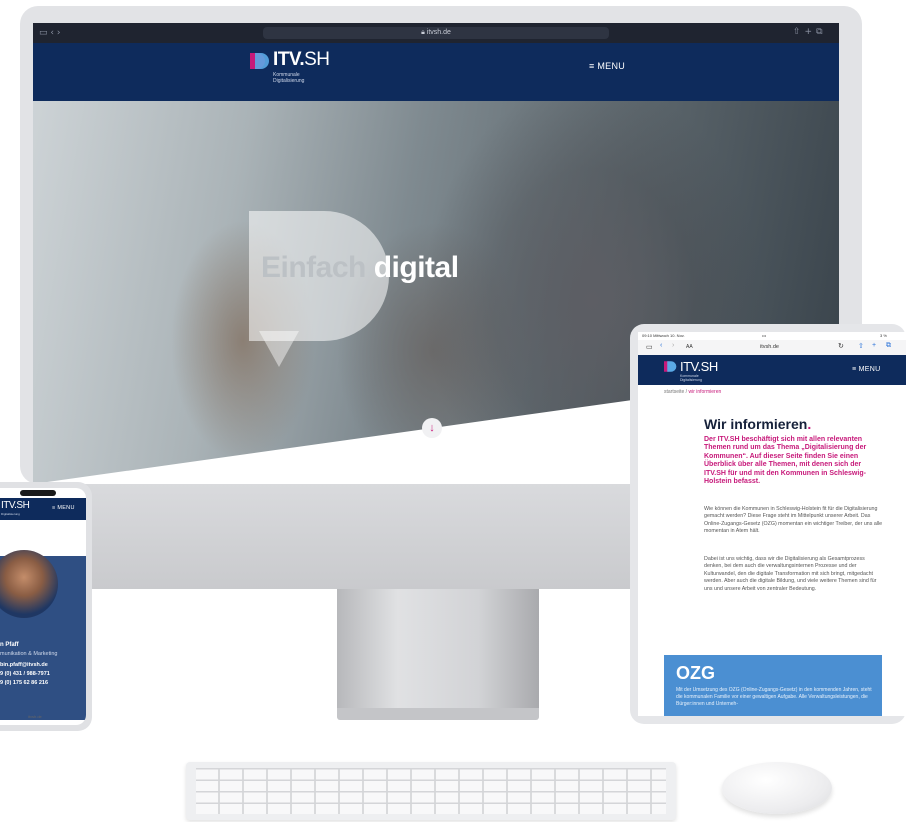 The image size is (906, 822). Describe the element at coordinates (35, 716) in the screenshot. I see `phone-address-bar: itvsh.de` at that location.